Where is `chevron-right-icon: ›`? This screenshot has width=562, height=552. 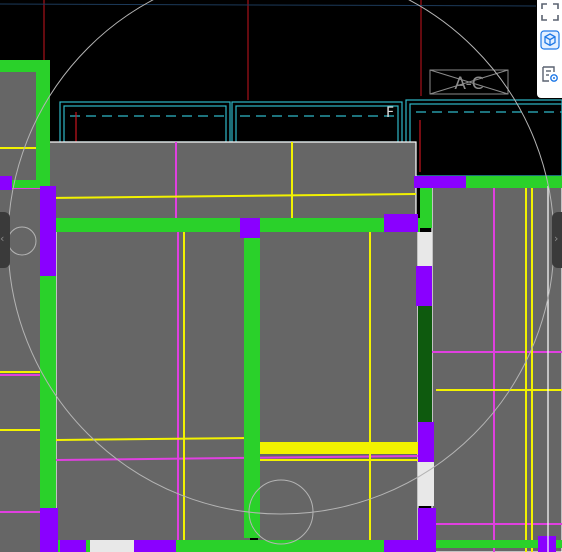 chevron-right-icon: › is located at coordinates (556, 238).